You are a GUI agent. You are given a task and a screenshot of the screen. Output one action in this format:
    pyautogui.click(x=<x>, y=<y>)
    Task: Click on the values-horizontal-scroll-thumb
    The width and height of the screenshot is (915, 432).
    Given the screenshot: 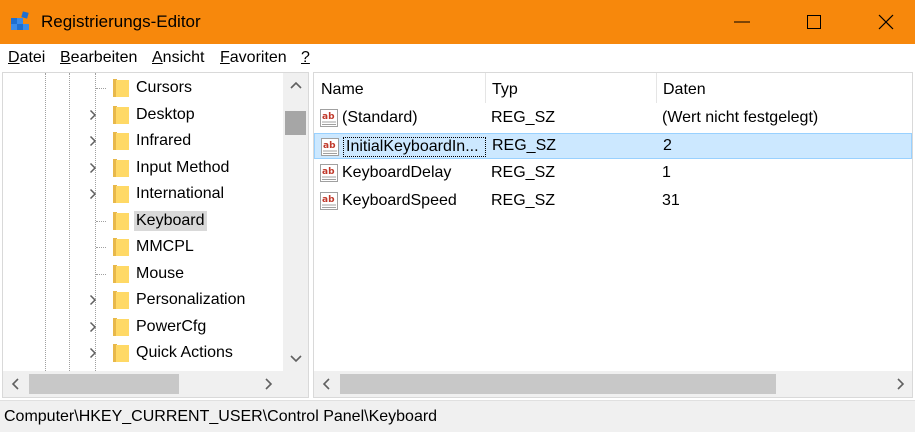 What is the action you would take?
    pyautogui.click(x=558, y=384)
    